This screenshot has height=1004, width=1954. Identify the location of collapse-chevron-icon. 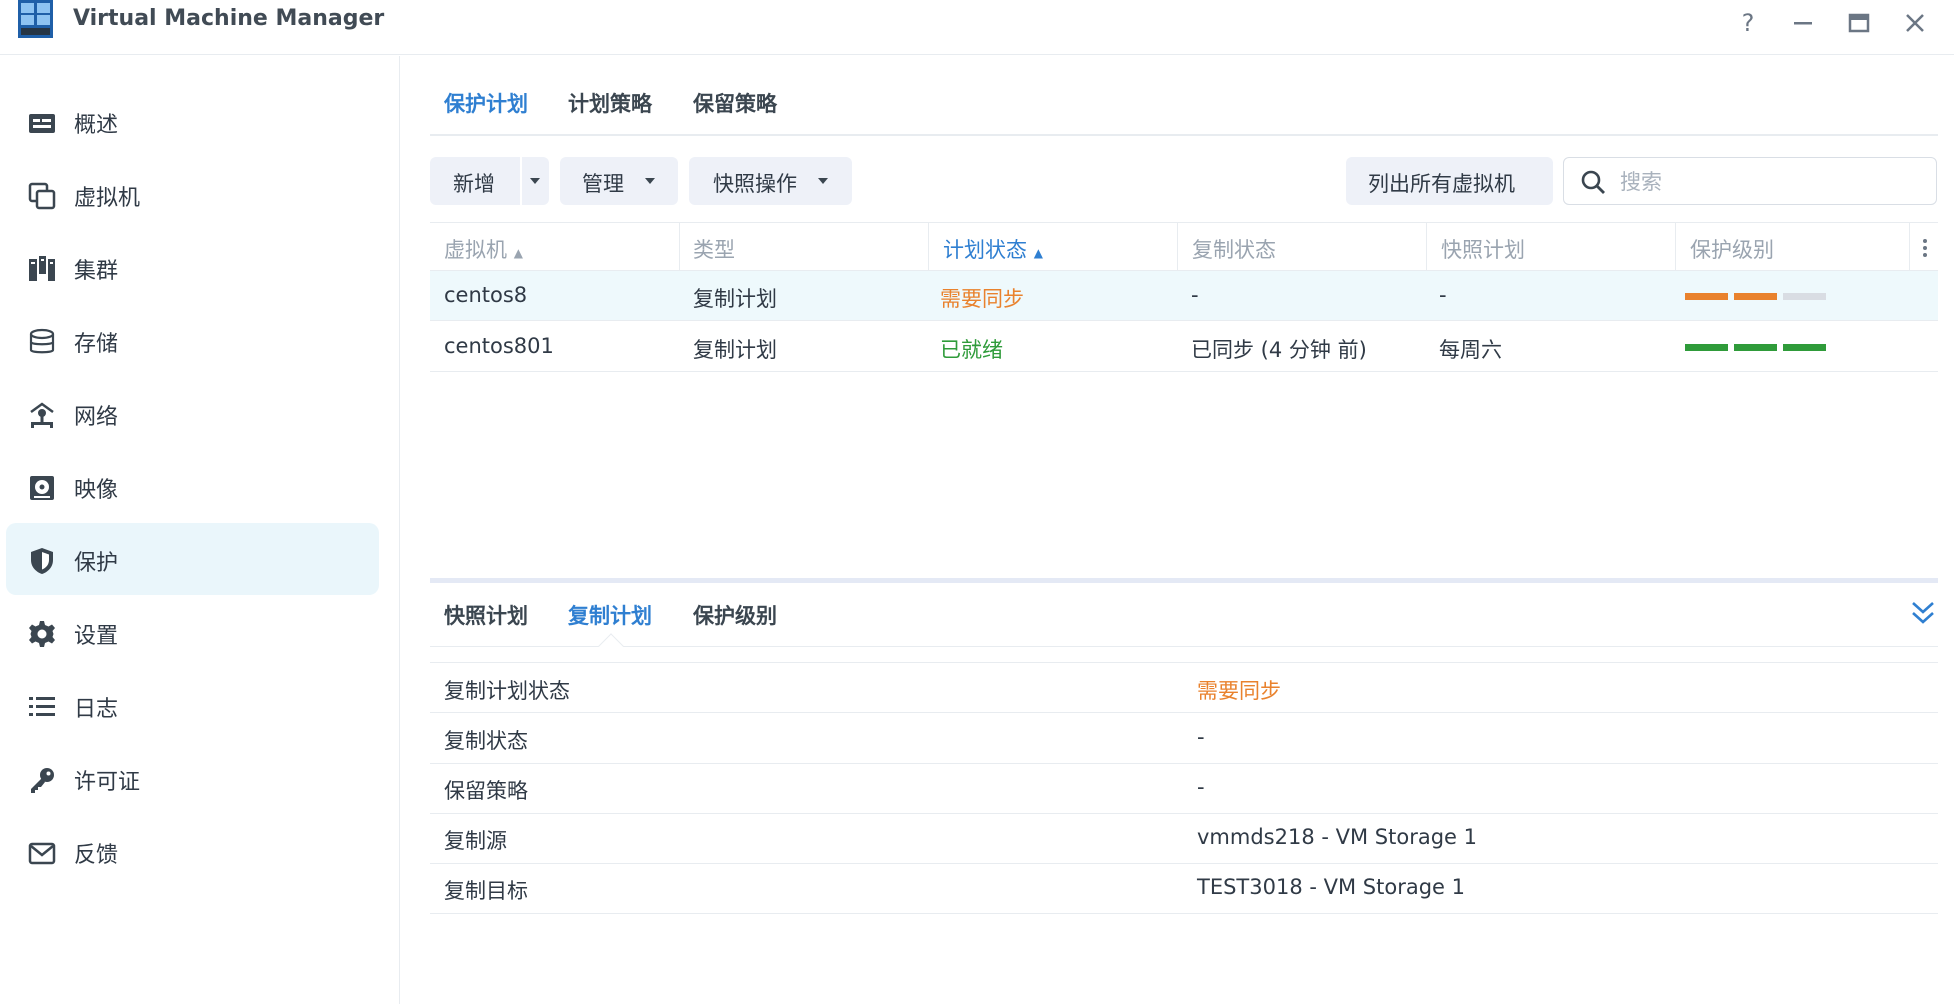
(1923, 614).